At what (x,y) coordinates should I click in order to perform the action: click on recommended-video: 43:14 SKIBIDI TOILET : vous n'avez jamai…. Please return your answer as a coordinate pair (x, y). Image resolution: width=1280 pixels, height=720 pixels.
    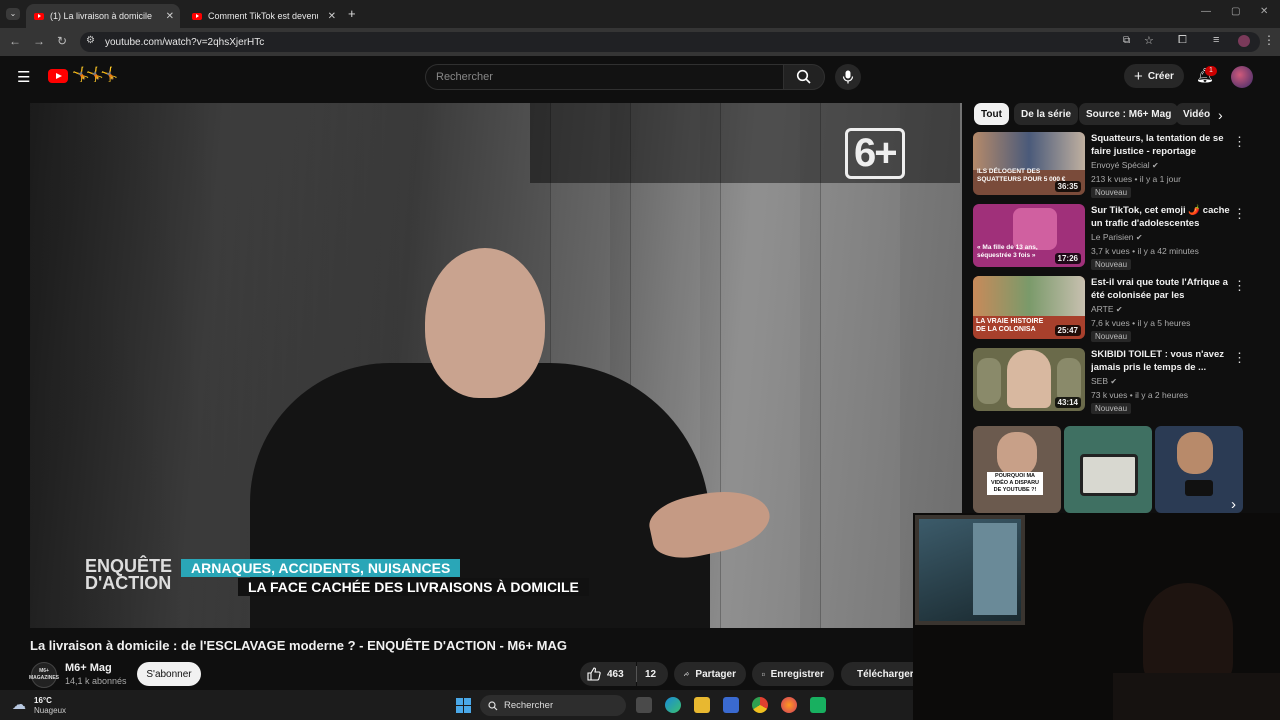
    Looking at the image, I should click on (1123, 381).